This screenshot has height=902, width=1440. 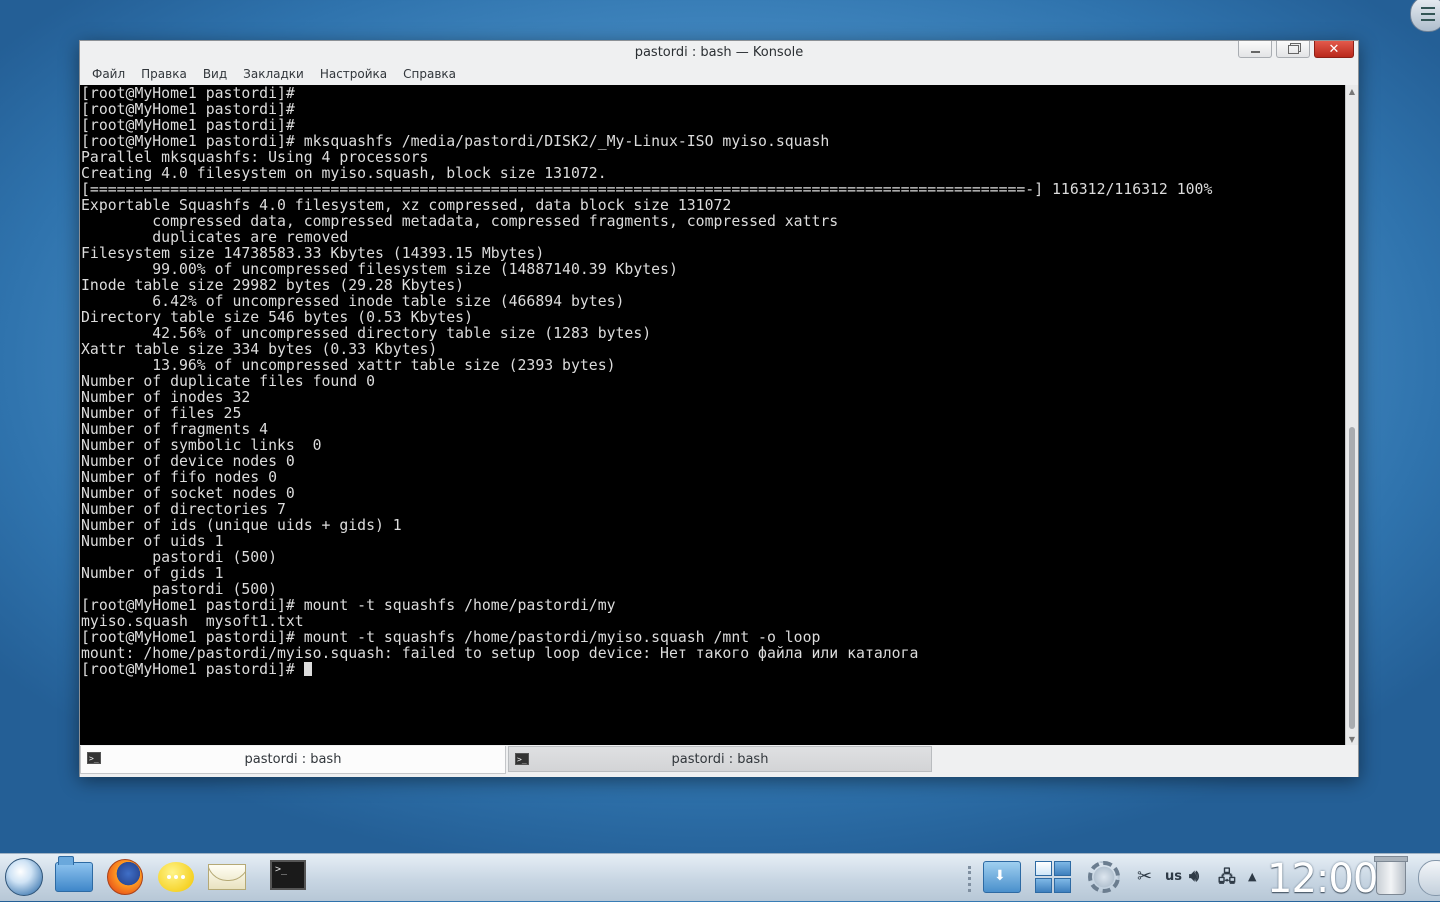 What do you see at coordinates (1194, 876) in the screenshot?
I see `volume-icon: 🔊︎` at bounding box center [1194, 876].